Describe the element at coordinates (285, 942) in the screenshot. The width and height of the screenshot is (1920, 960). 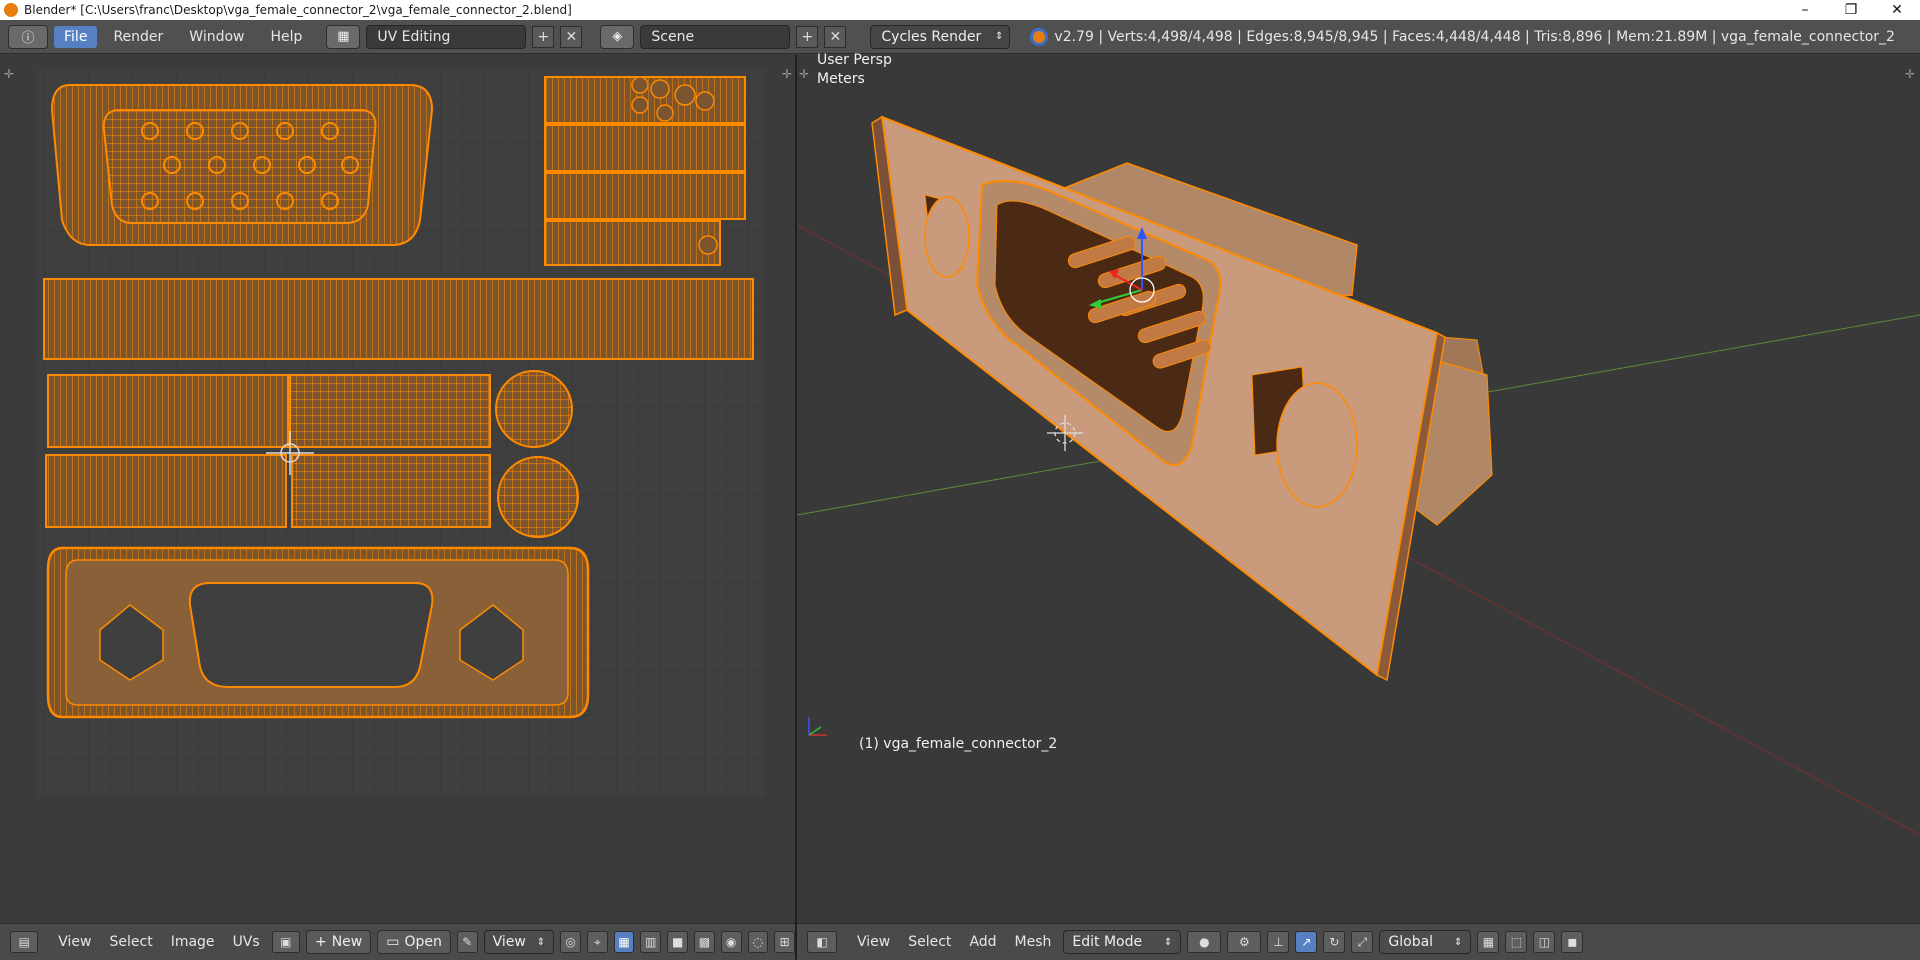
I see `image-browse-icon: ▣` at that location.